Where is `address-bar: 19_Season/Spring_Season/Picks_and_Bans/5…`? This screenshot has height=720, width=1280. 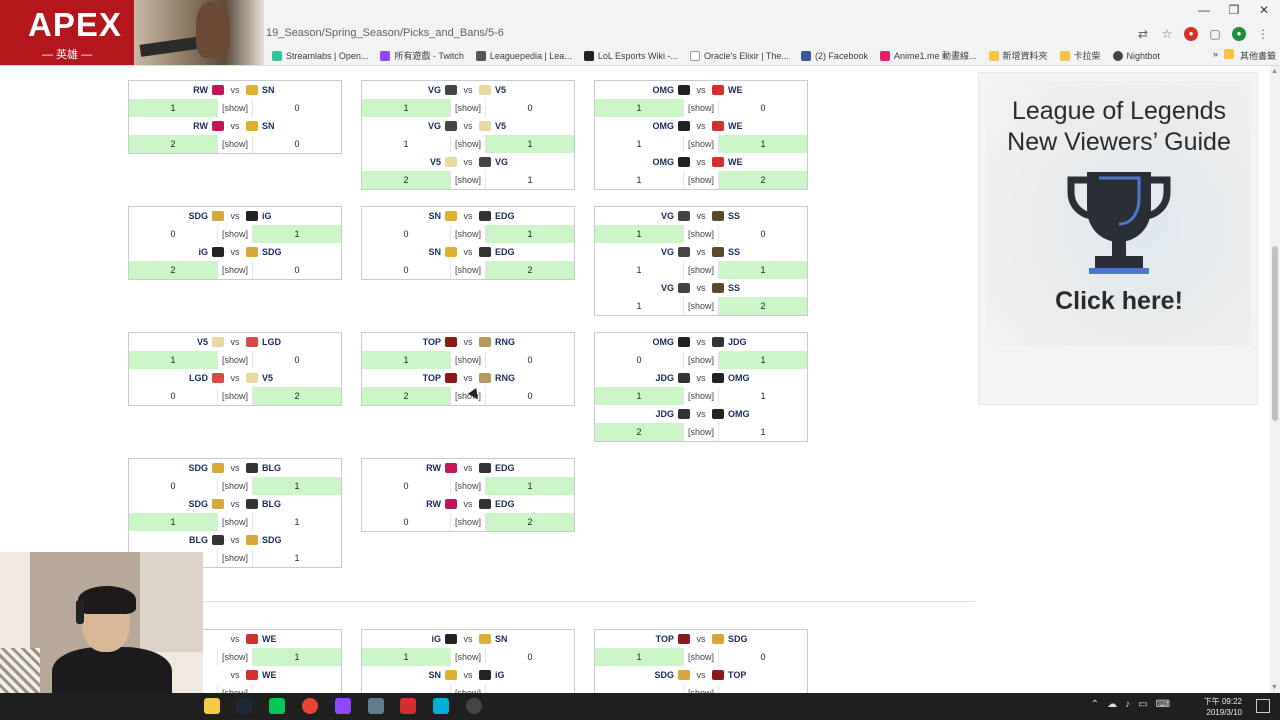
address-bar: 19_Season/Spring_Season/Picks_and_Bans/5… is located at coordinates (385, 33).